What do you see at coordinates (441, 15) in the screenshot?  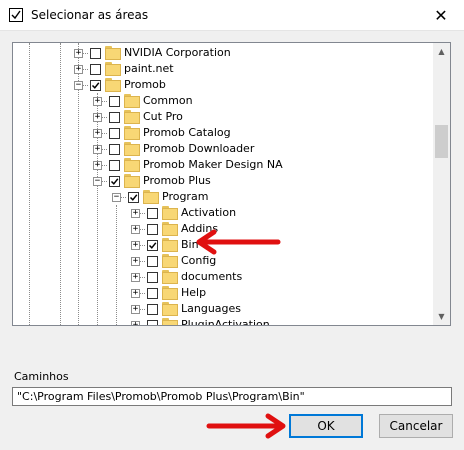 I see `close-button: ✕` at bounding box center [441, 15].